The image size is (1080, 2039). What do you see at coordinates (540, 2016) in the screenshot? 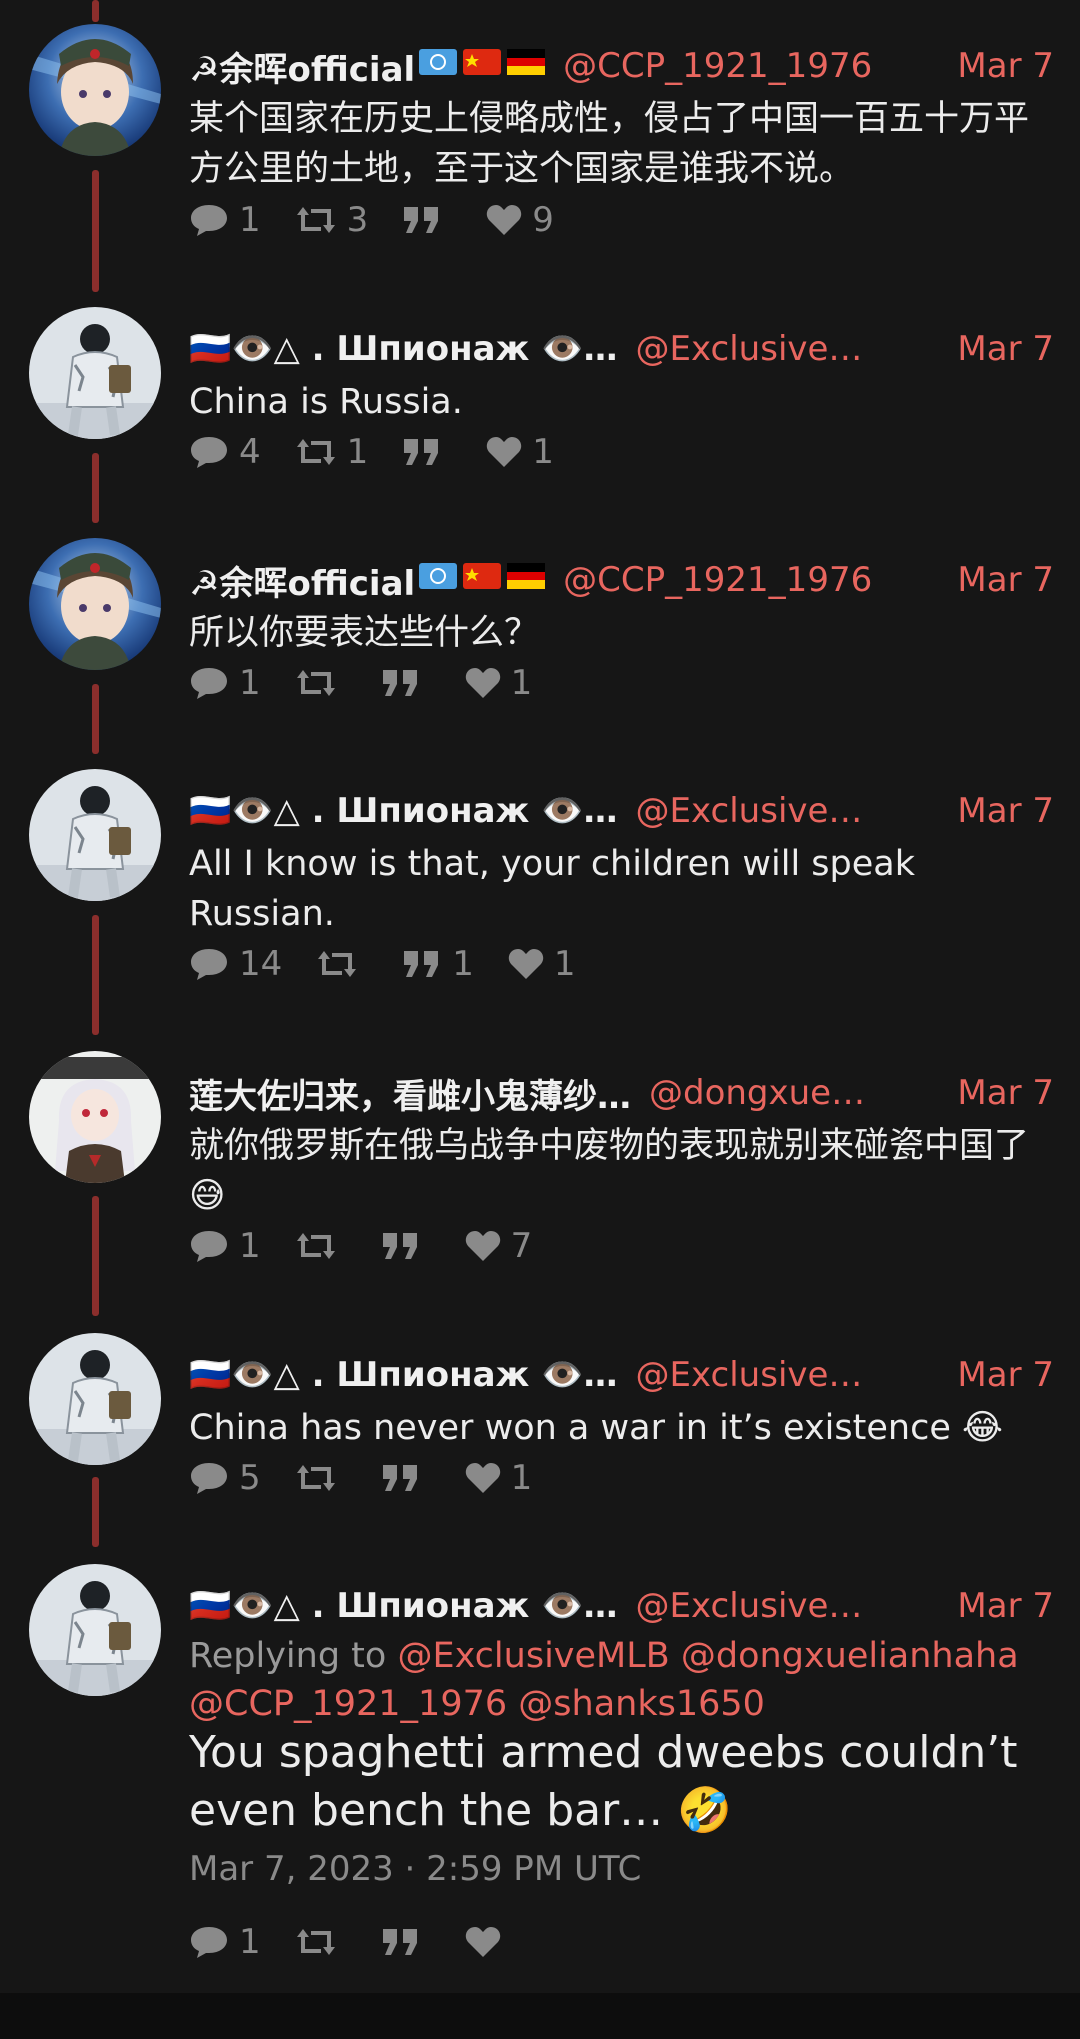
I see `bottom-bar` at bounding box center [540, 2016].